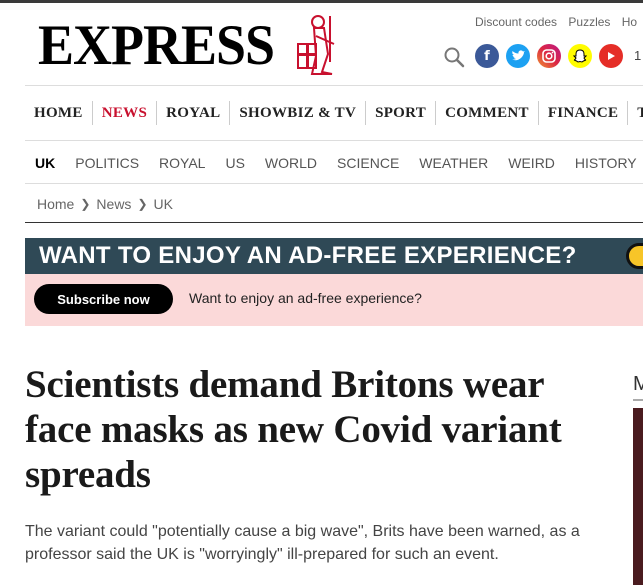 The height and width of the screenshot is (585, 643). What do you see at coordinates (156, 45) in the screenshot?
I see `express-logo: EXPRESS` at bounding box center [156, 45].